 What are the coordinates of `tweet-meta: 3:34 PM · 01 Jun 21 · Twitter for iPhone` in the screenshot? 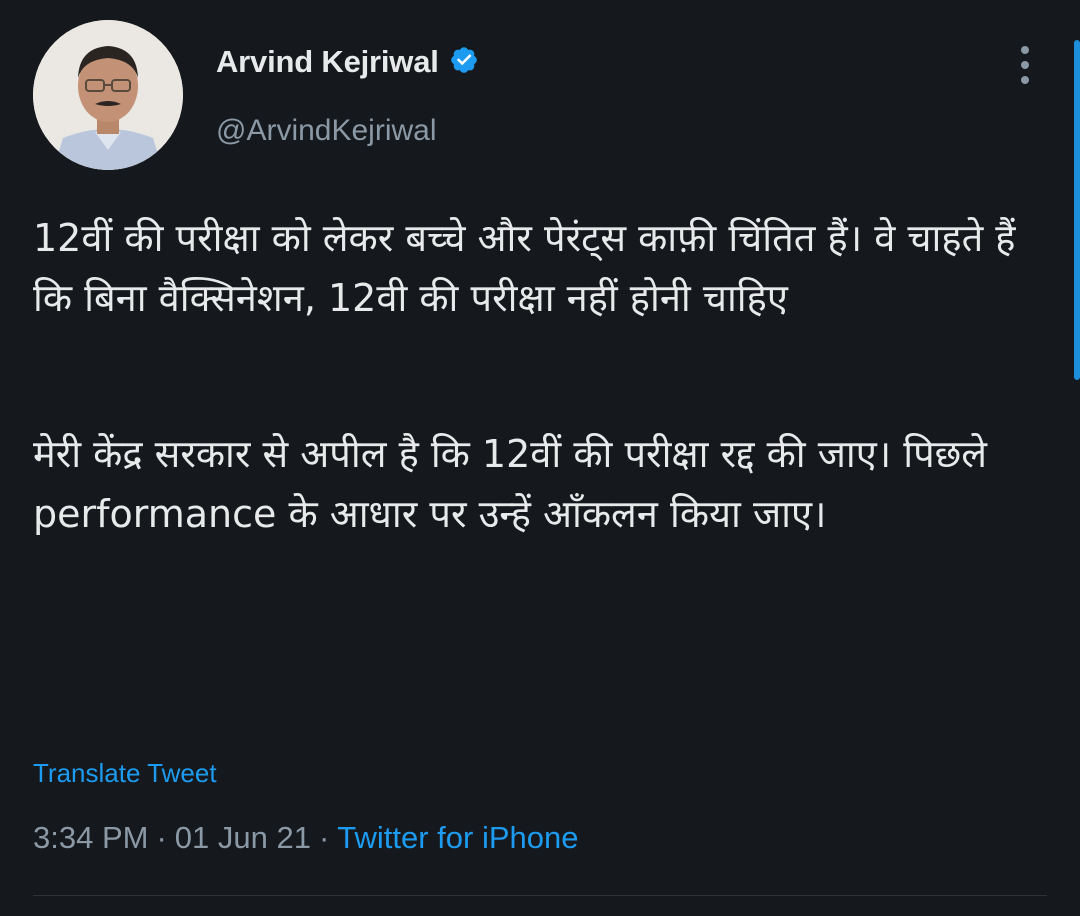 It's located at (306, 838).